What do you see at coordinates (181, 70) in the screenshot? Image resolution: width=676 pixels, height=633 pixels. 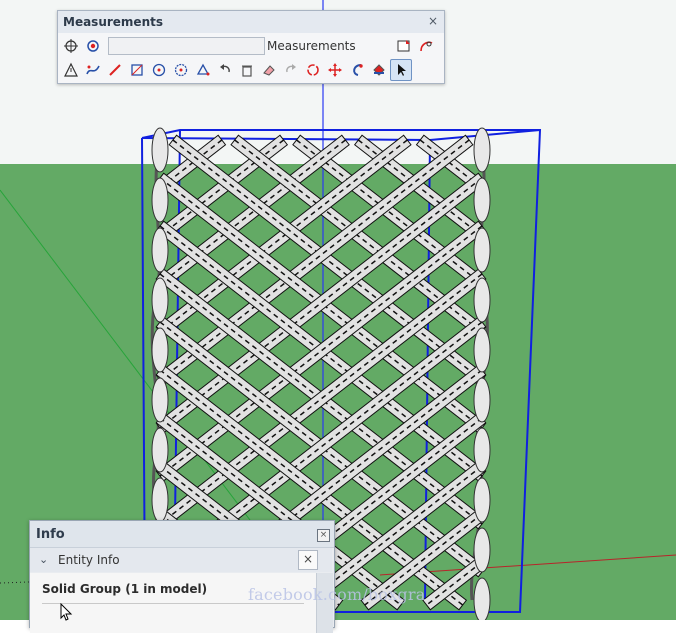 I see `polygon-tool-icon` at bounding box center [181, 70].